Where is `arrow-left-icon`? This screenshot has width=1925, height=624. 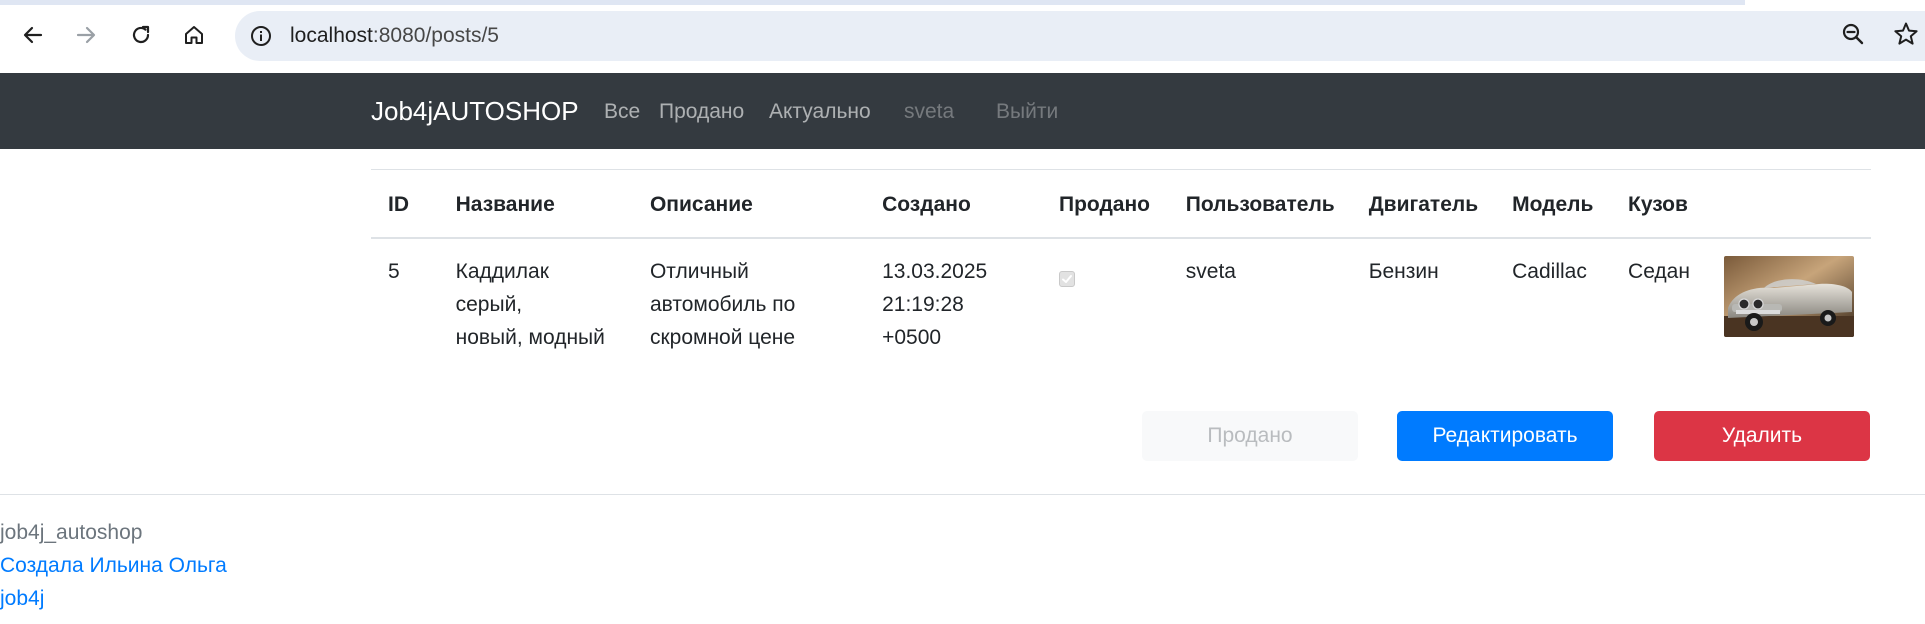
arrow-left-icon is located at coordinates (33, 35).